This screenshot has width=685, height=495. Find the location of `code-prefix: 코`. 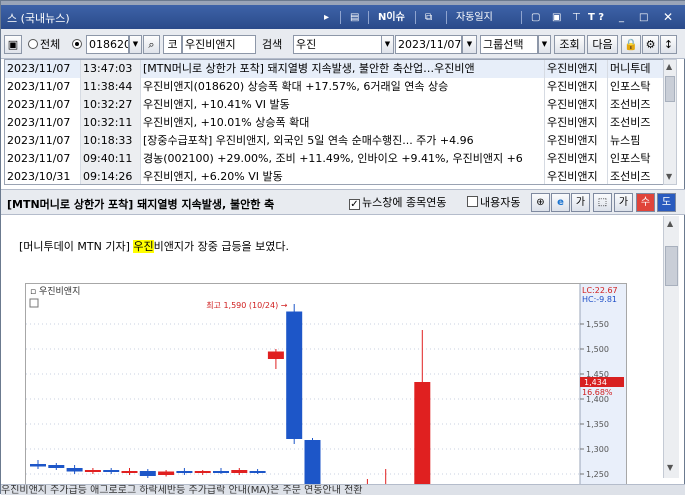

code-prefix: 코 is located at coordinates (172, 44).